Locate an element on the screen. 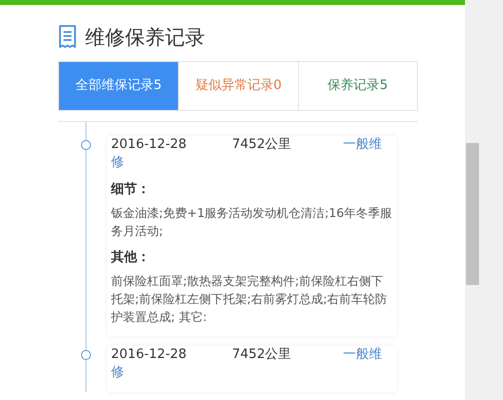 The image size is (503, 400). scrollbar is located at coordinates (484, 200).